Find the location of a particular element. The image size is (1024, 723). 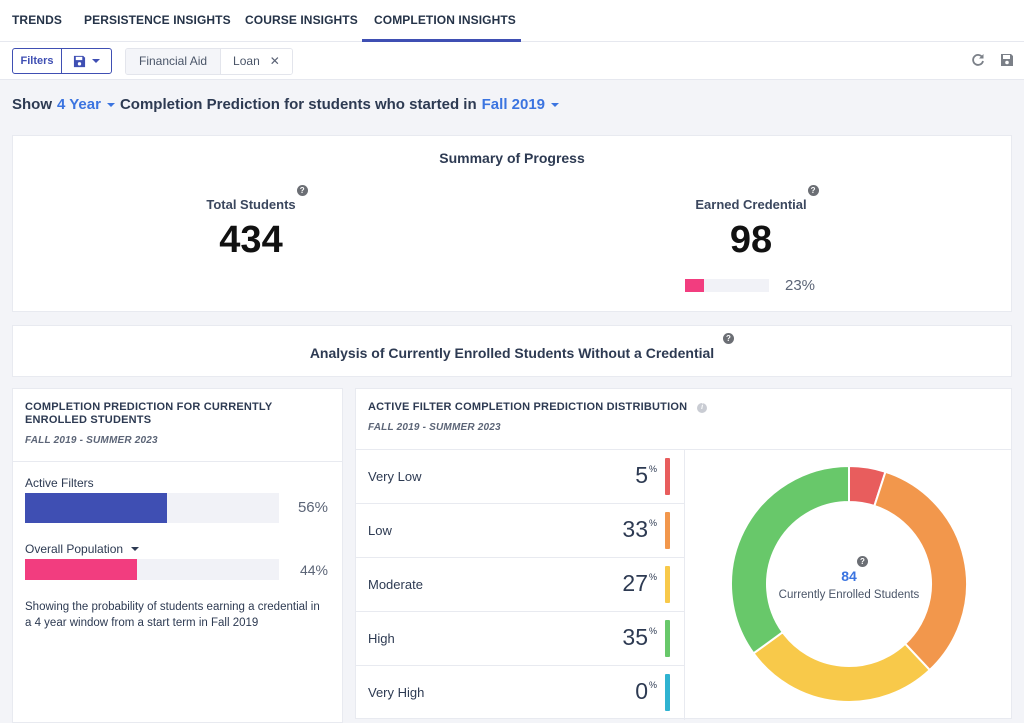

active-filters-bar is located at coordinates (152, 508).